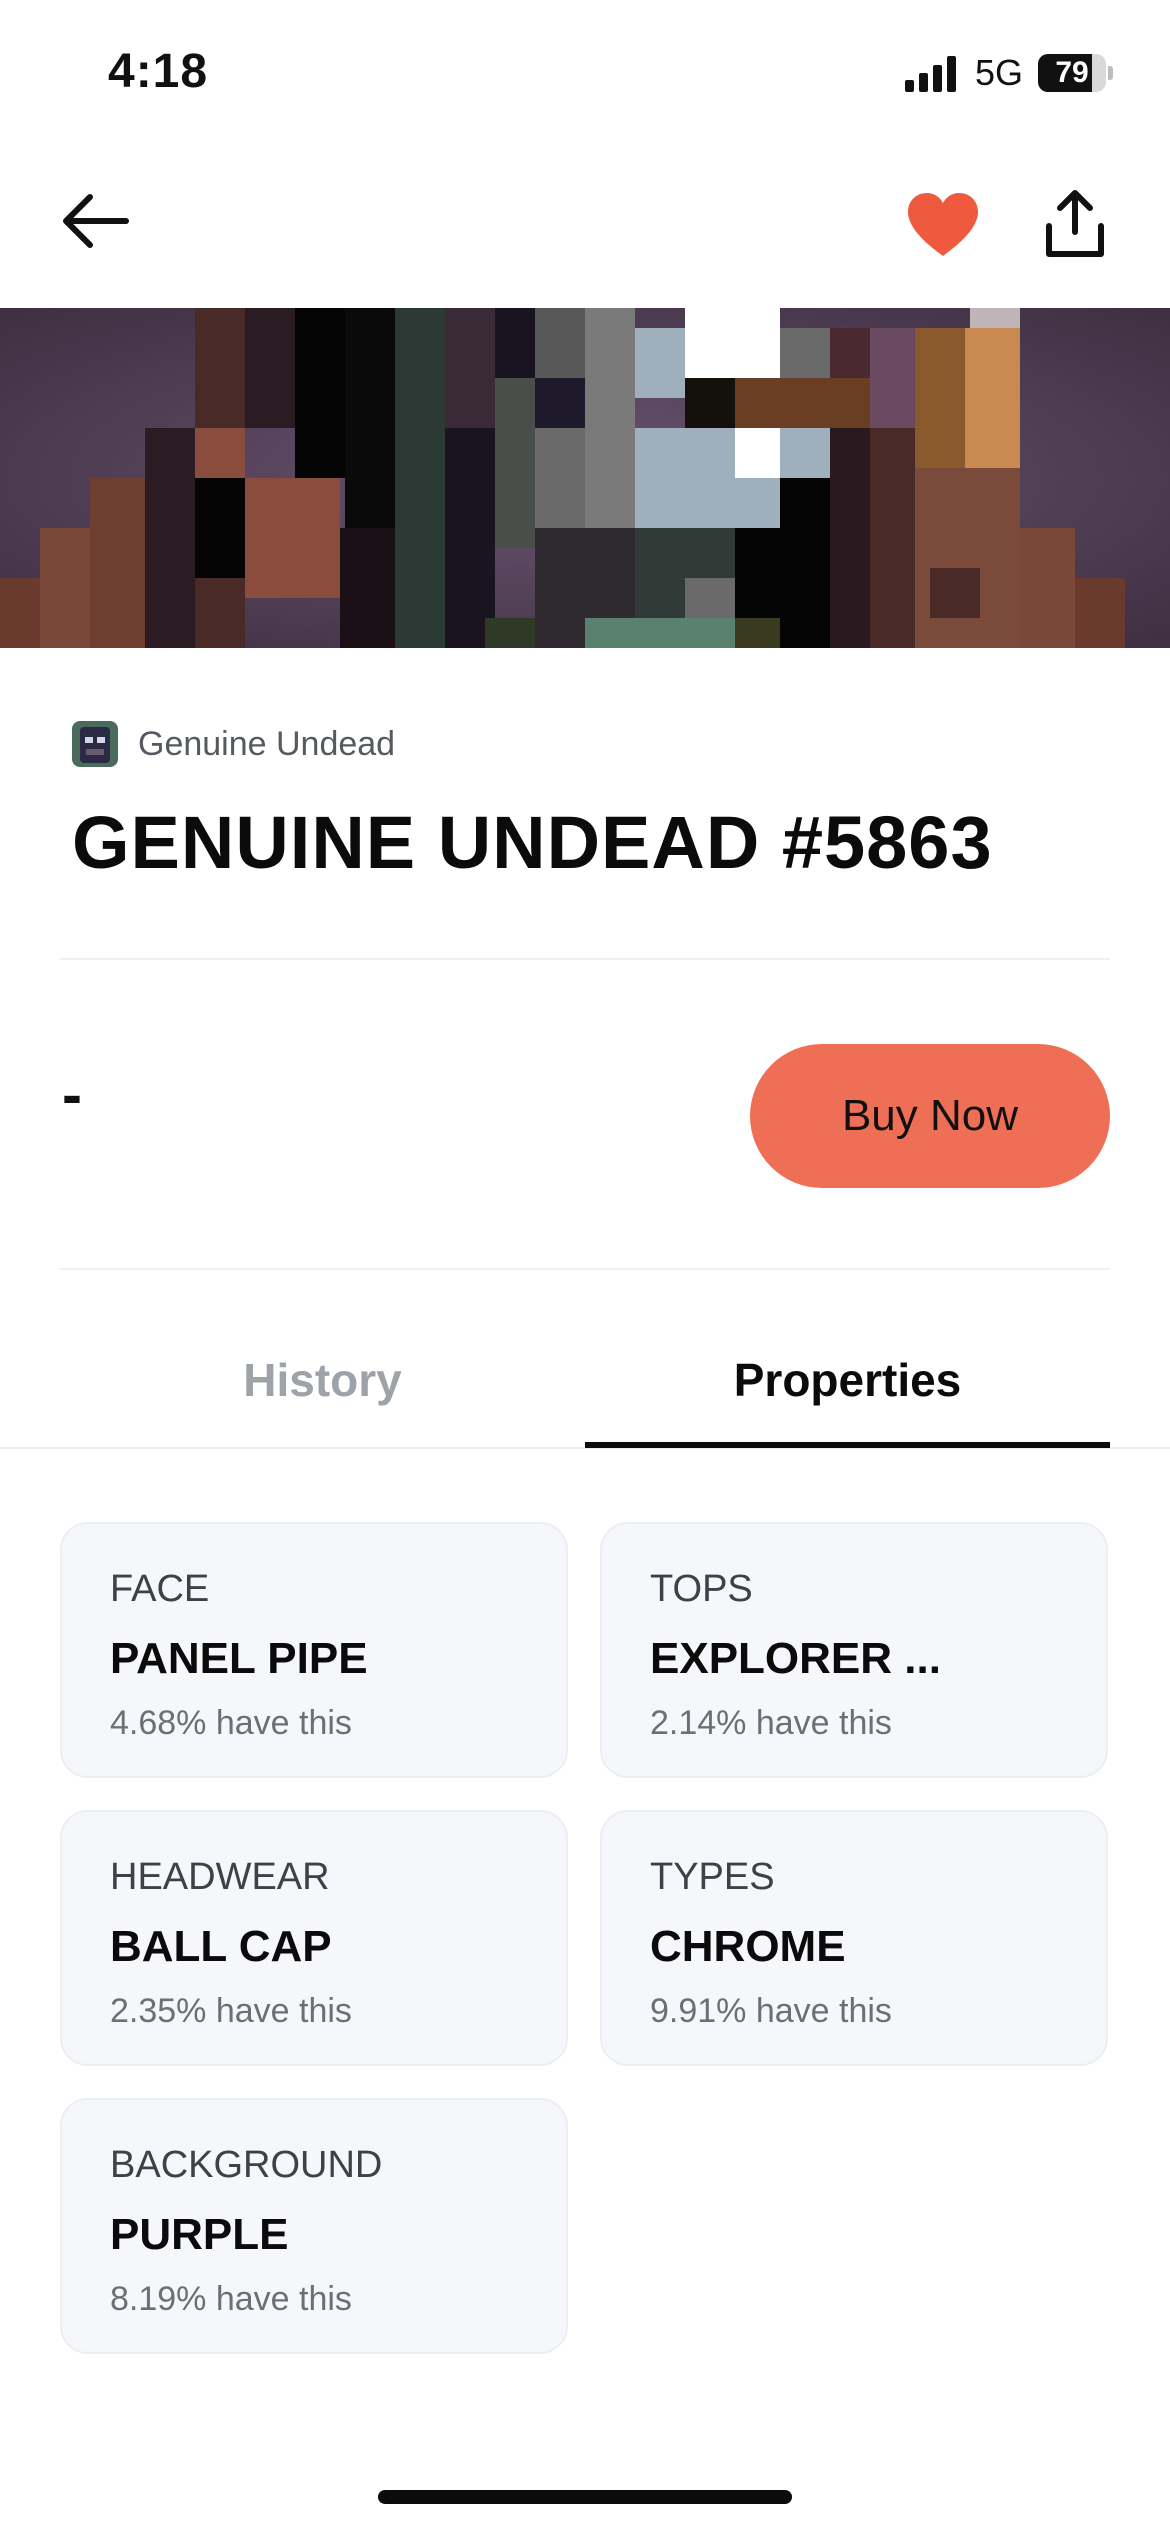  I want to click on price-value: -, so click(72, 1094).